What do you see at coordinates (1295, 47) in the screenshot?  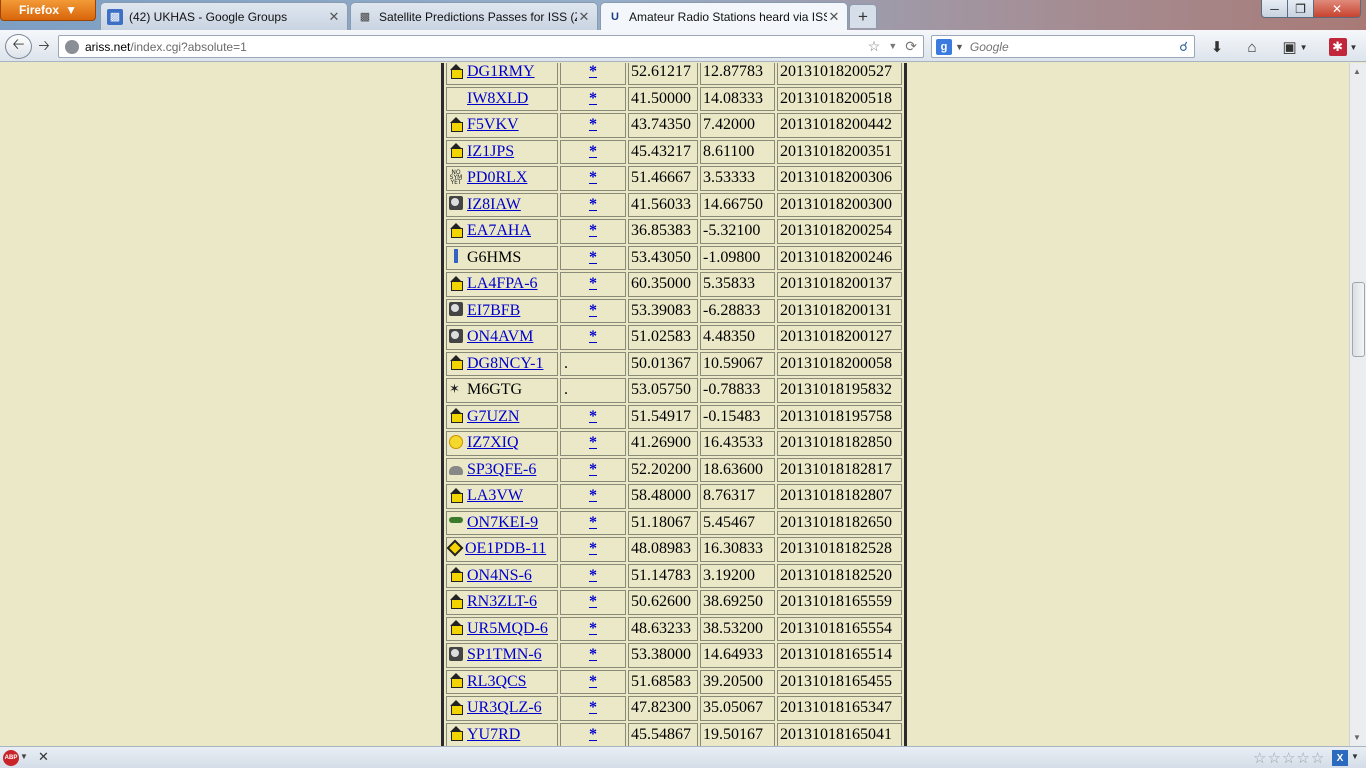 I see `bookmarks-menu-button: ▣ ▼` at bounding box center [1295, 47].